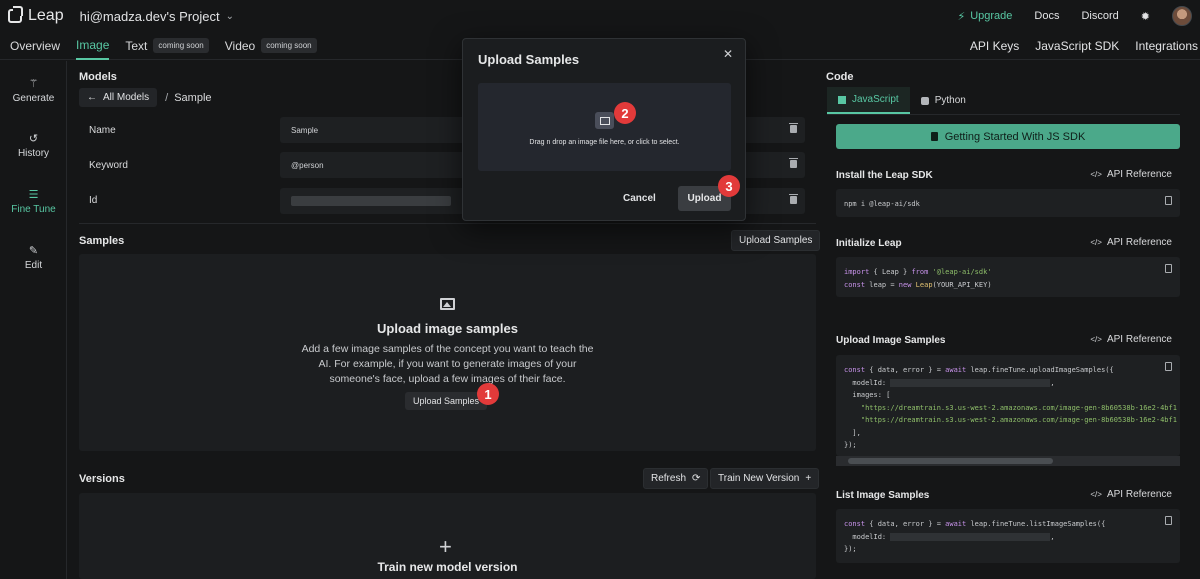 This screenshot has height=579, width=1200. Describe the element at coordinates (1046, 16) in the screenshot. I see `docs-link: Docs` at that location.